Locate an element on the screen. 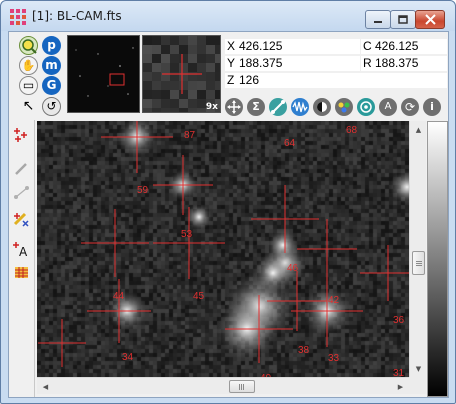 This screenshot has height=404, width=456. marker-label: 36 is located at coordinates (399, 320).